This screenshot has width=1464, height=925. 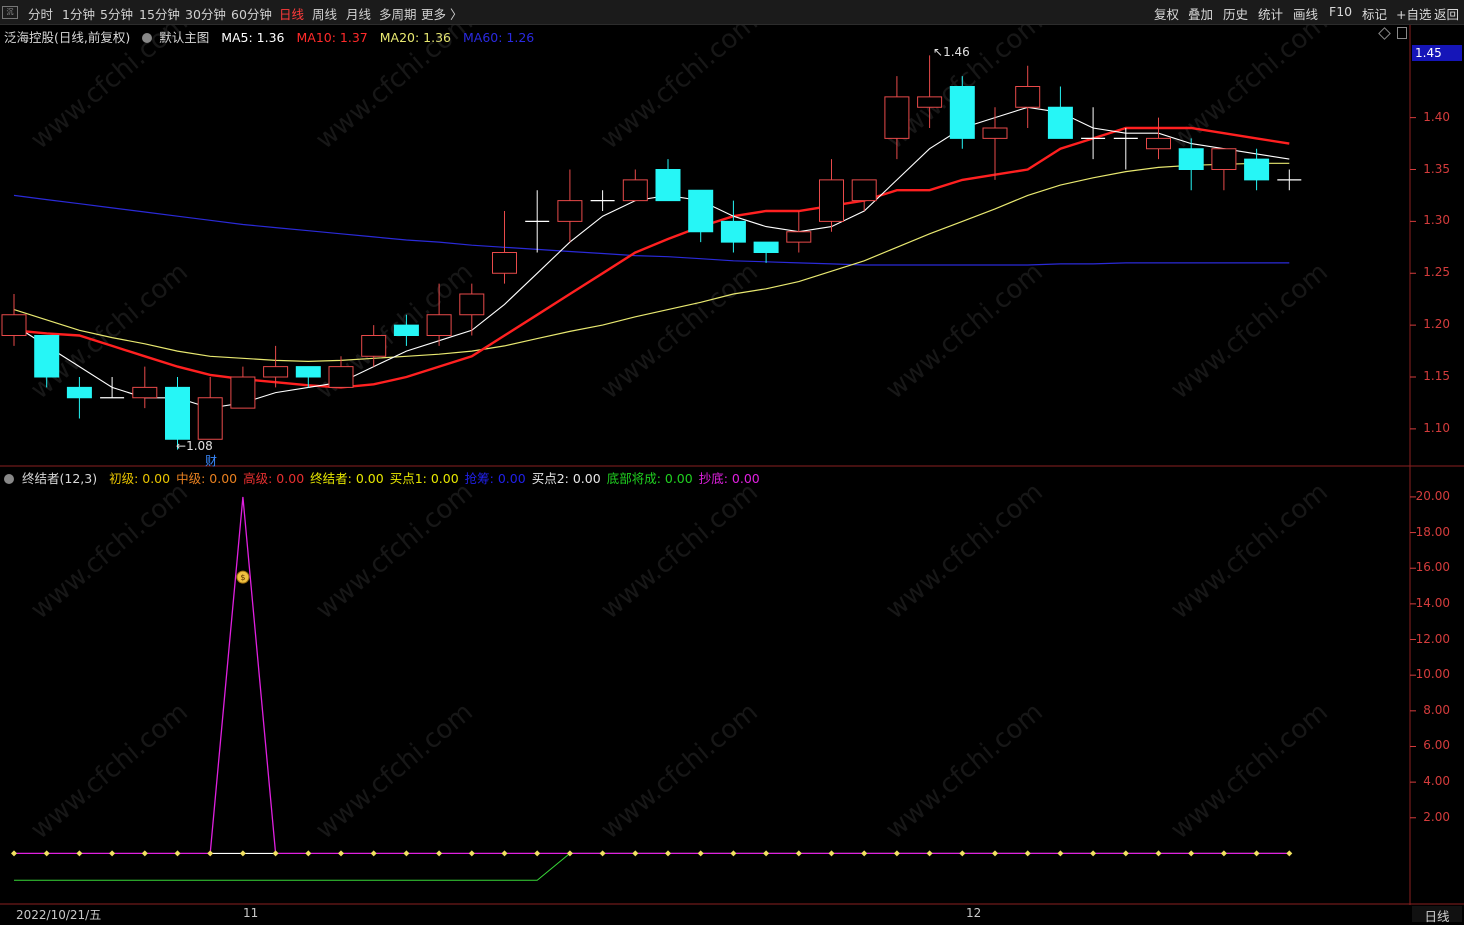 What do you see at coordinates (974, 913) in the screenshot?
I see `month-mark-dec: 12` at bounding box center [974, 913].